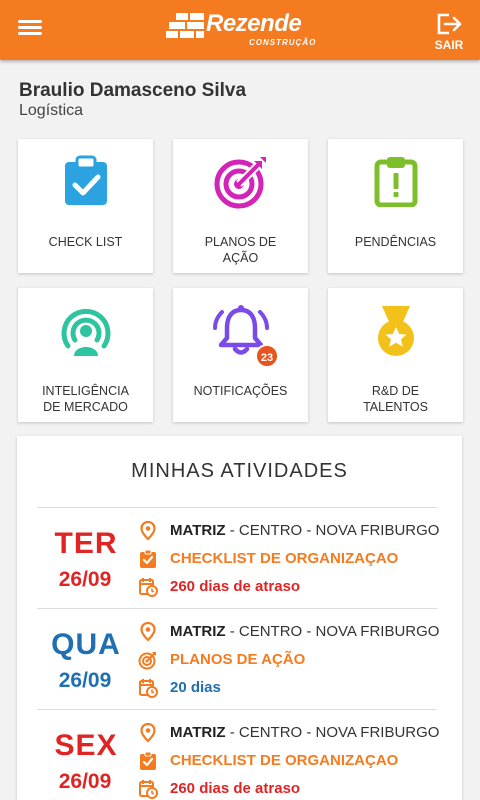 The width and height of the screenshot is (480, 800). I want to click on tile-planos-de-acao: PLANOS DE AÇÃO, so click(240, 206).